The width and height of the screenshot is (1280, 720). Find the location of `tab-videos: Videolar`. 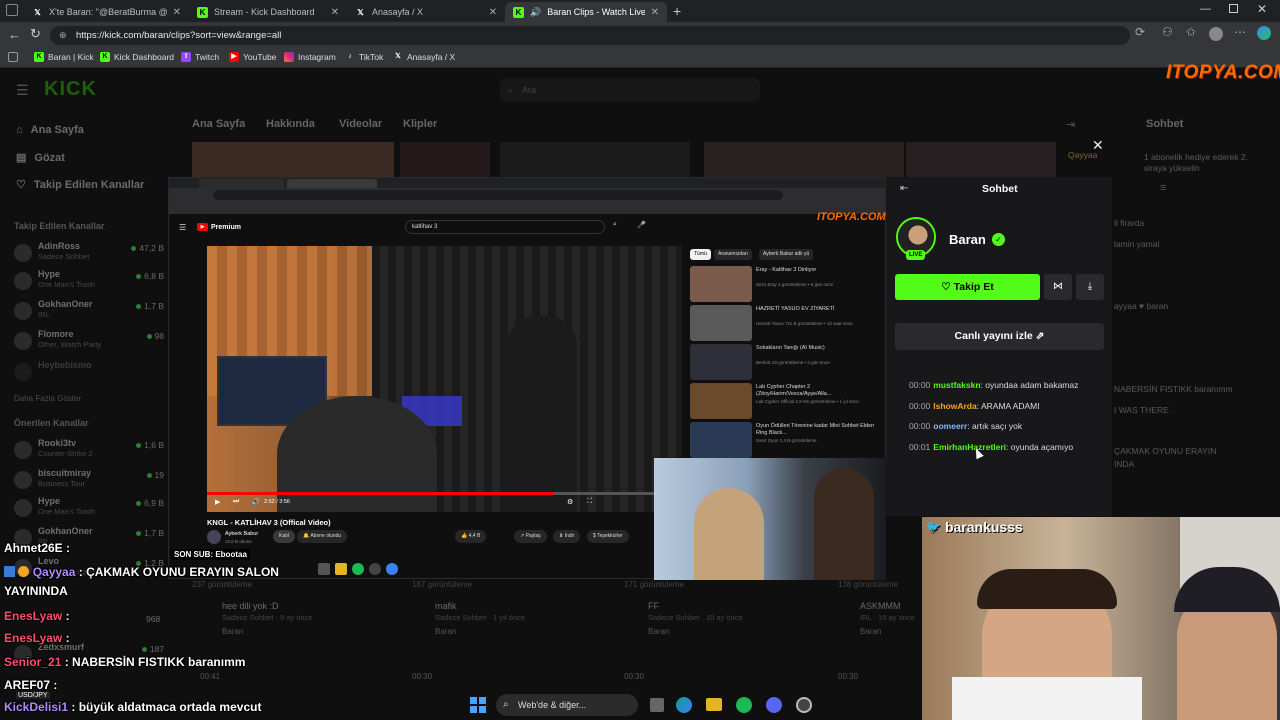

tab-videos: Videolar is located at coordinates (360, 124).